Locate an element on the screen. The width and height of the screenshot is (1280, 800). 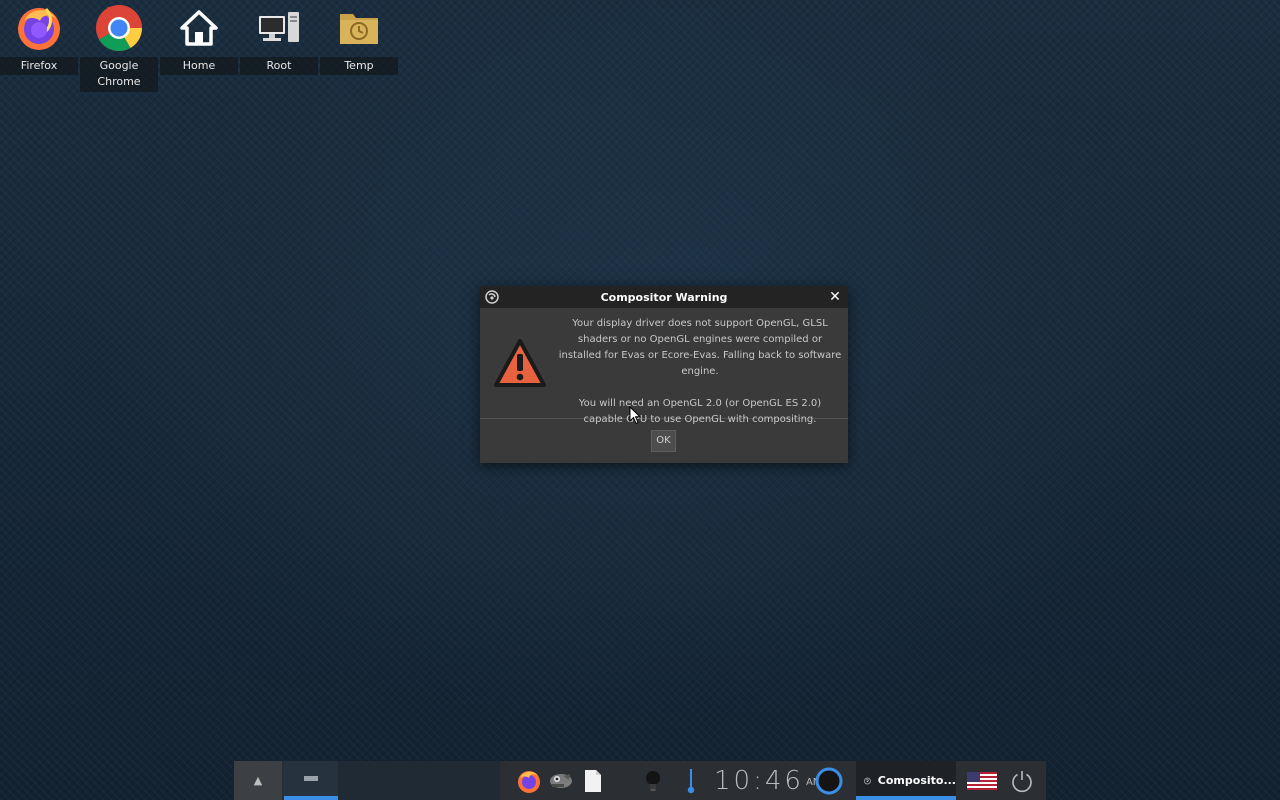
virtual-desktop-pager is located at coordinates (392, 780).